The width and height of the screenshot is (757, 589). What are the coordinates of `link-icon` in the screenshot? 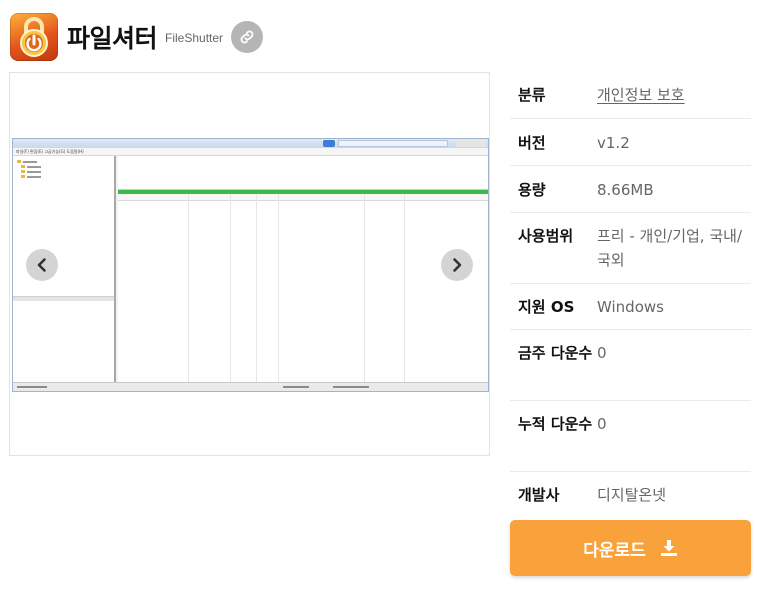 It's located at (247, 37).